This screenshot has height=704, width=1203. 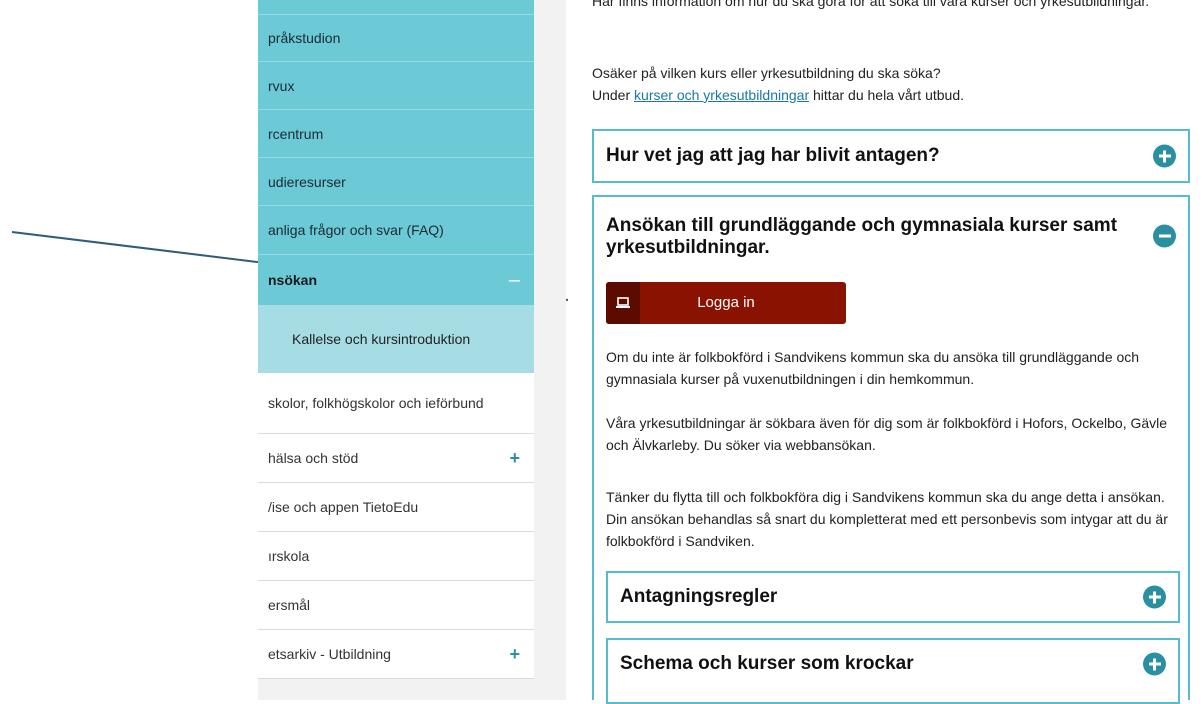 I want to click on sidebar-item-label: skolor, folkhögskolor och ieförbund, so click(x=376, y=402).